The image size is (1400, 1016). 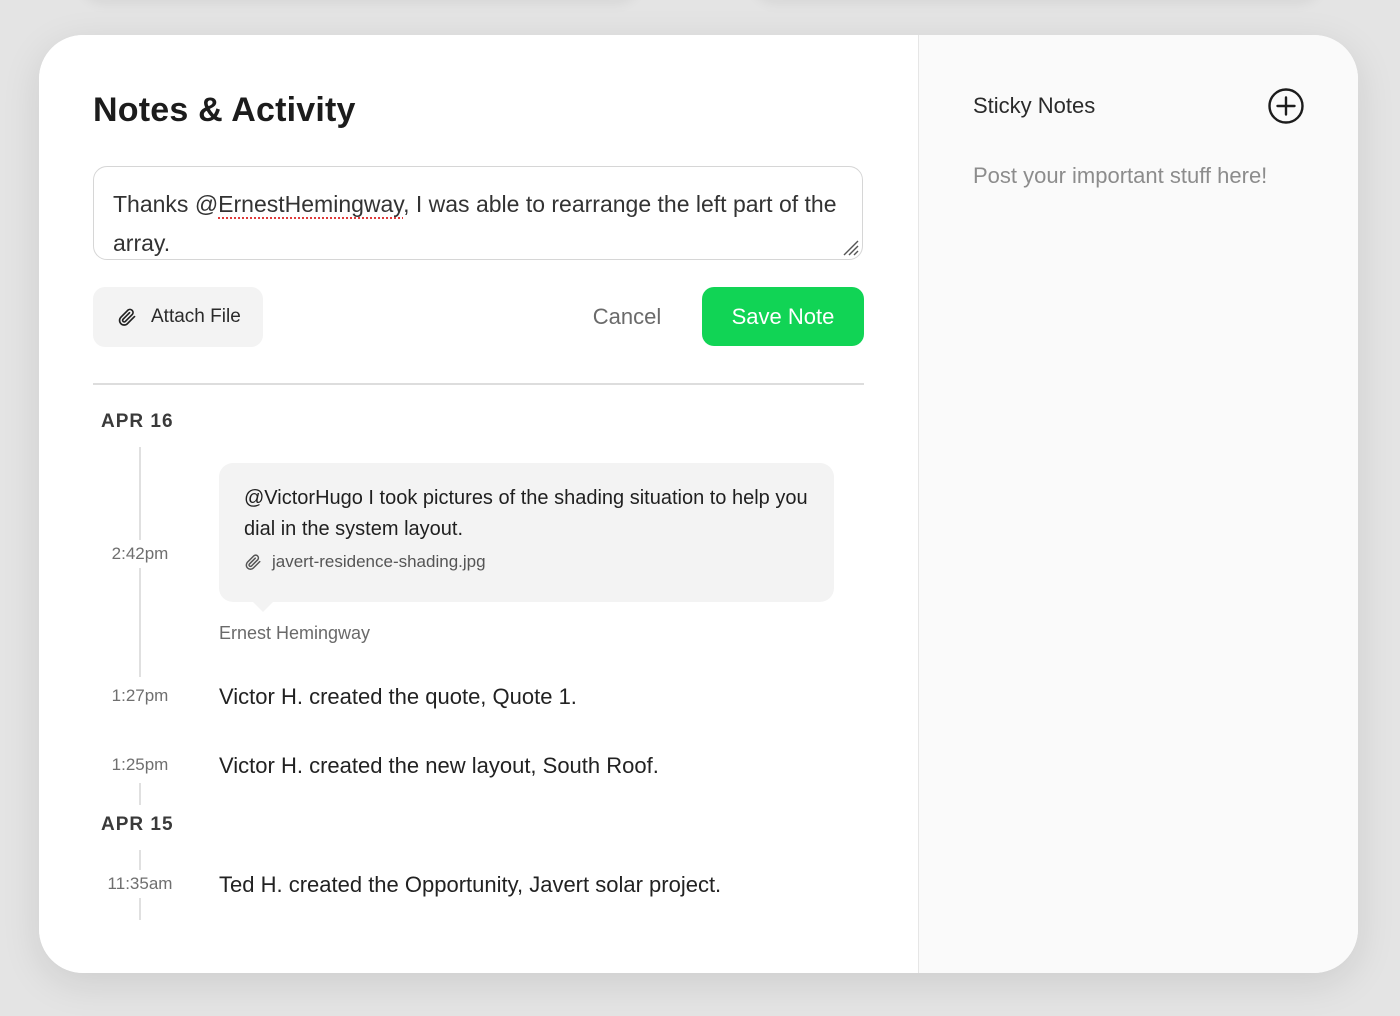 I want to click on date-label: APR 16, so click(x=137, y=421).